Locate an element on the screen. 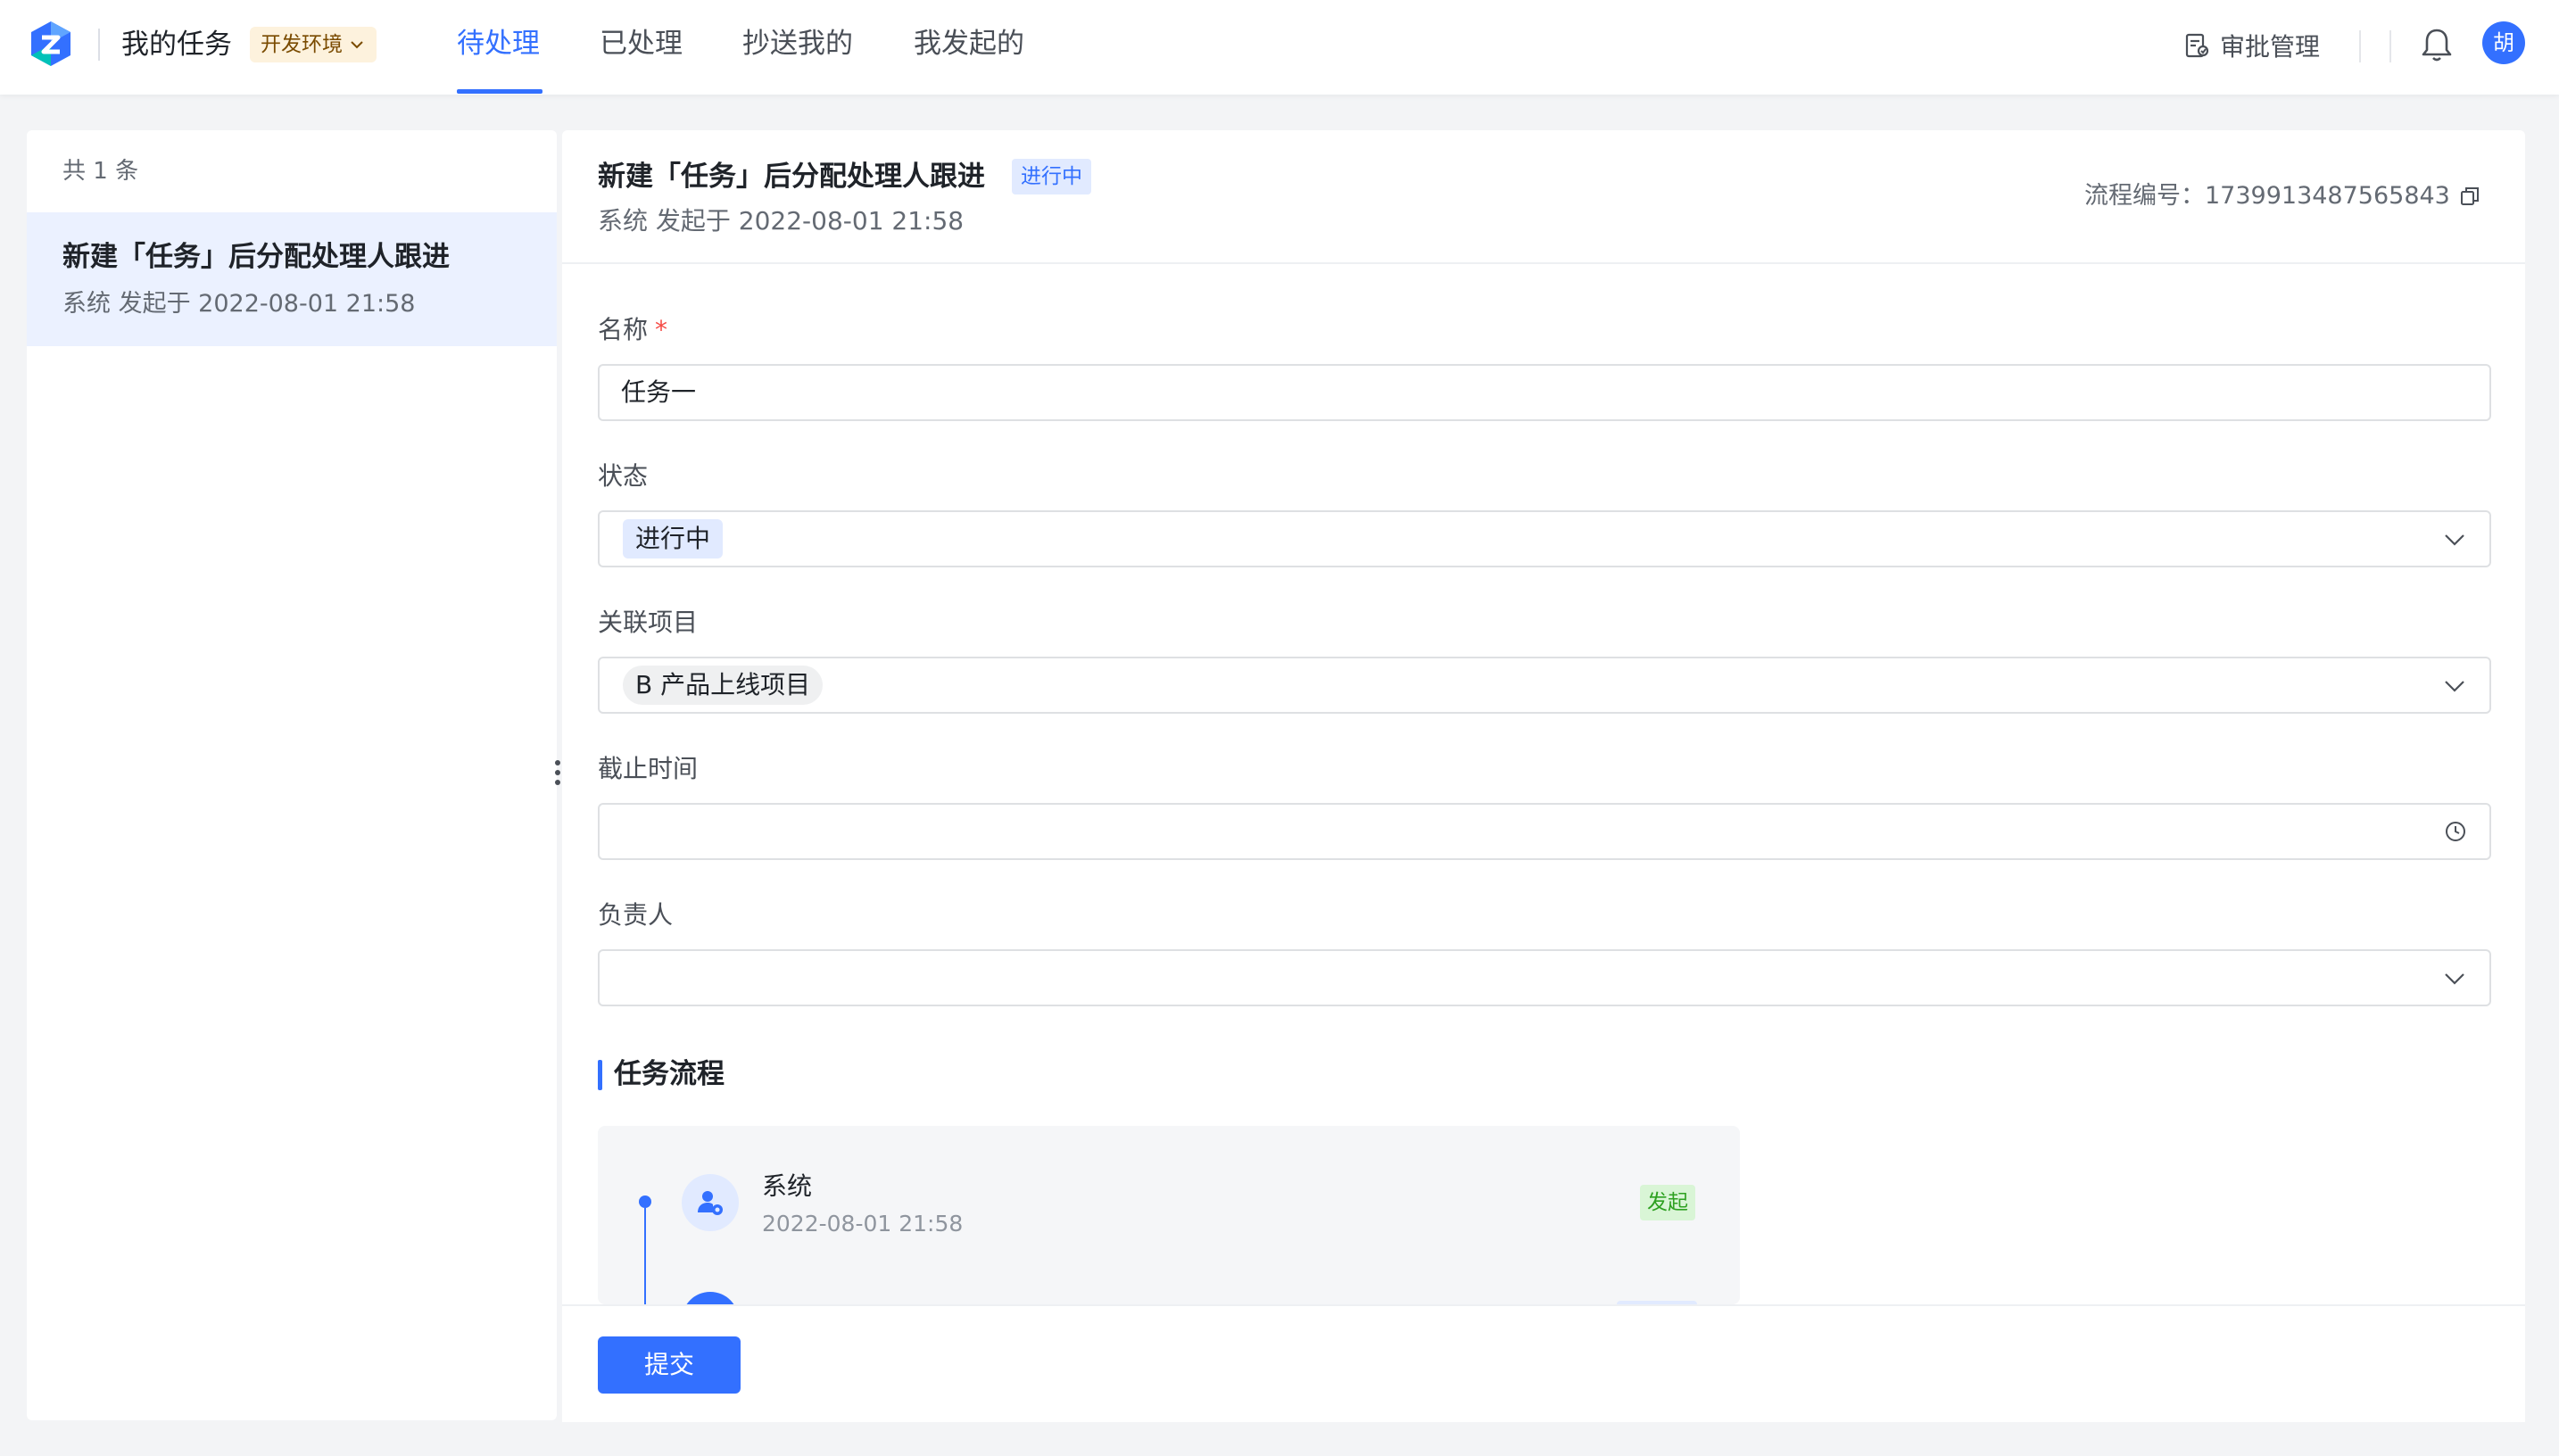  required-mark: * is located at coordinates (661, 329).